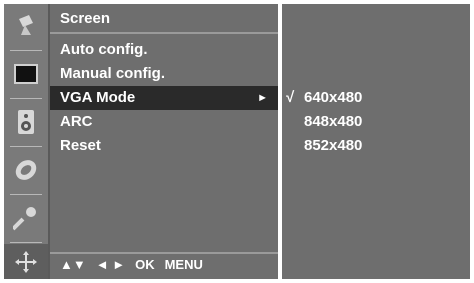 This screenshot has height=283, width=474. I want to click on left-right-arrows-icon: ◄ ►, so click(110, 264).